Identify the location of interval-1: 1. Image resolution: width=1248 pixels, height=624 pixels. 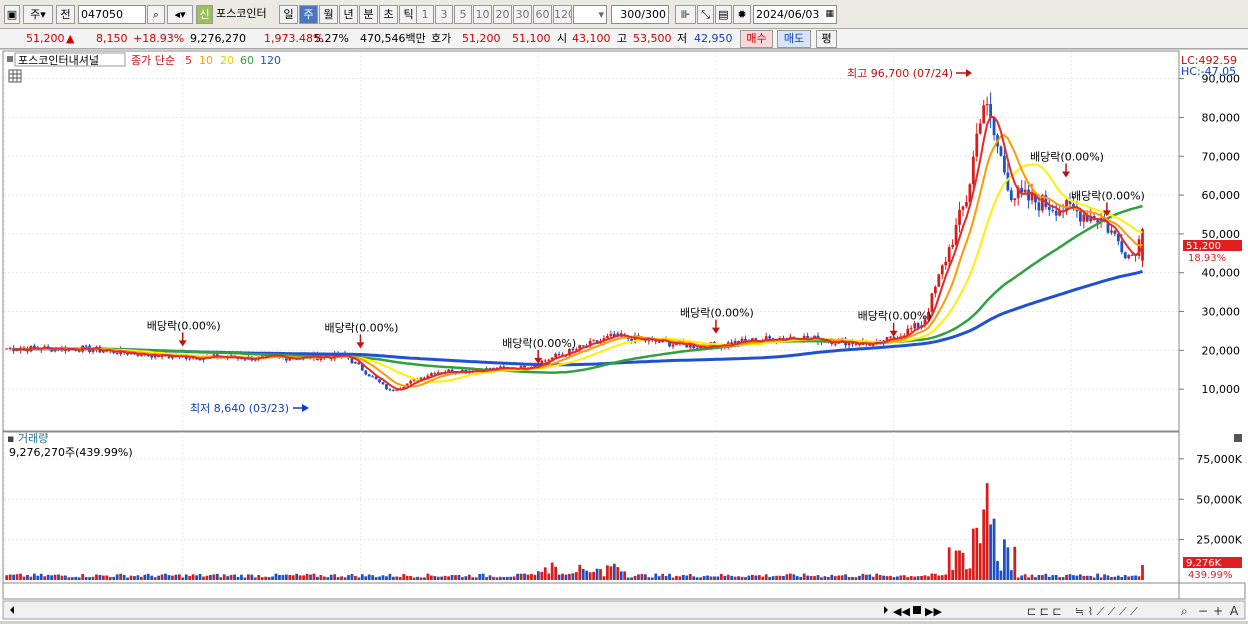
(425, 14).